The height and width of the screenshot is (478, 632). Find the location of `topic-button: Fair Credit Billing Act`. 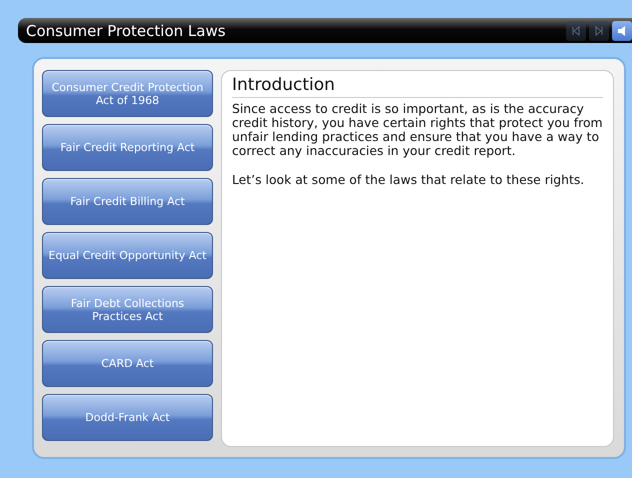

topic-button: Fair Credit Billing Act is located at coordinates (127, 201).